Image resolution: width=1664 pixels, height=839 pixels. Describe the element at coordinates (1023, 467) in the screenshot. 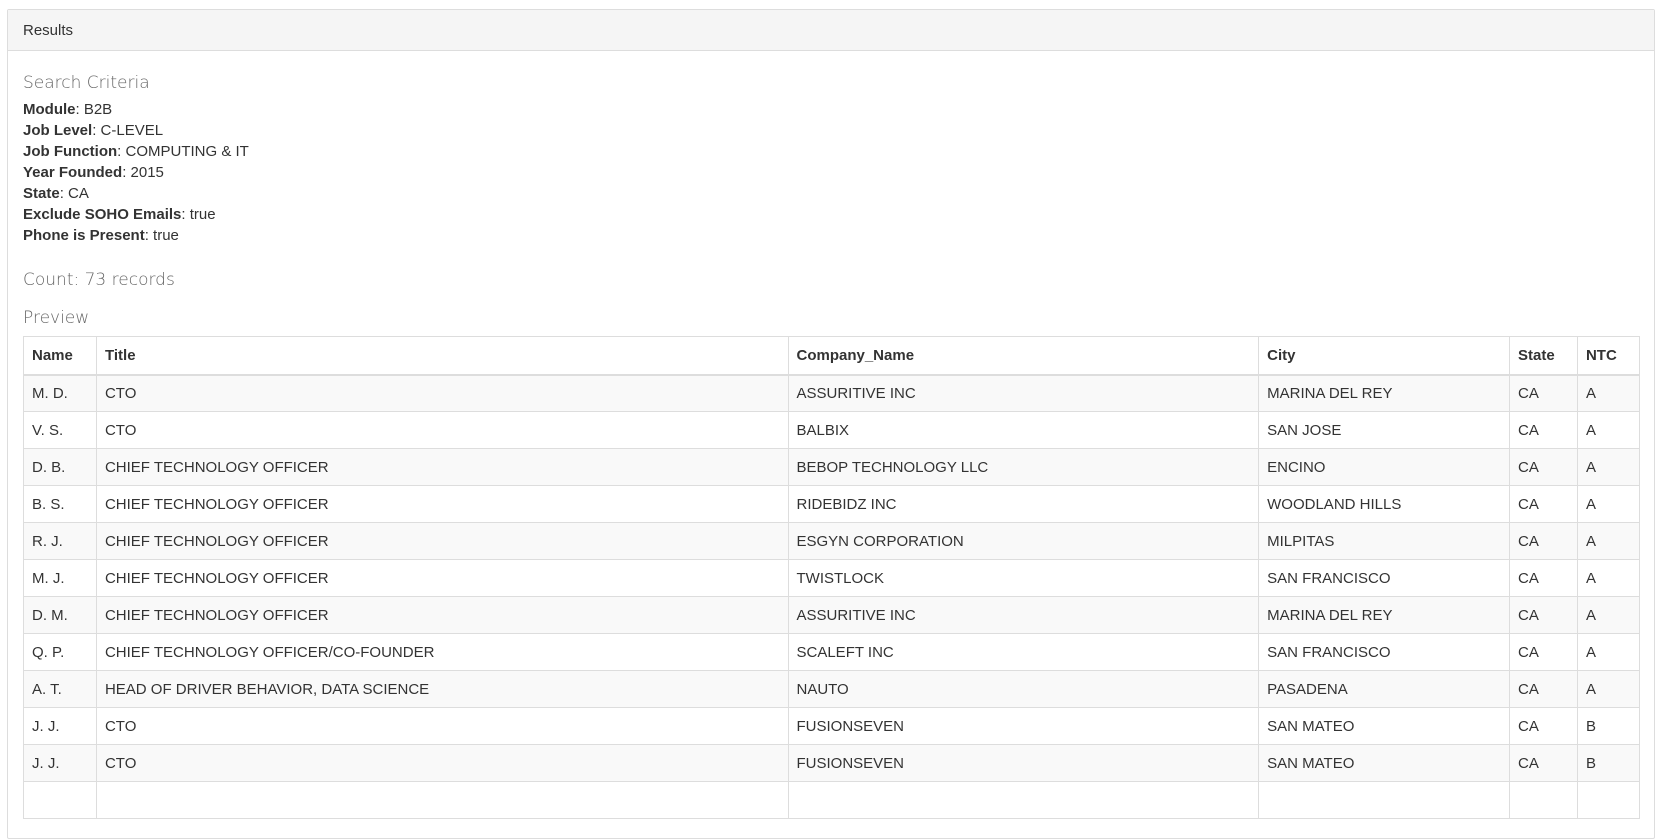

I see `cell-company-name: BEBOP TECHNOLOGY LLC` at that location.